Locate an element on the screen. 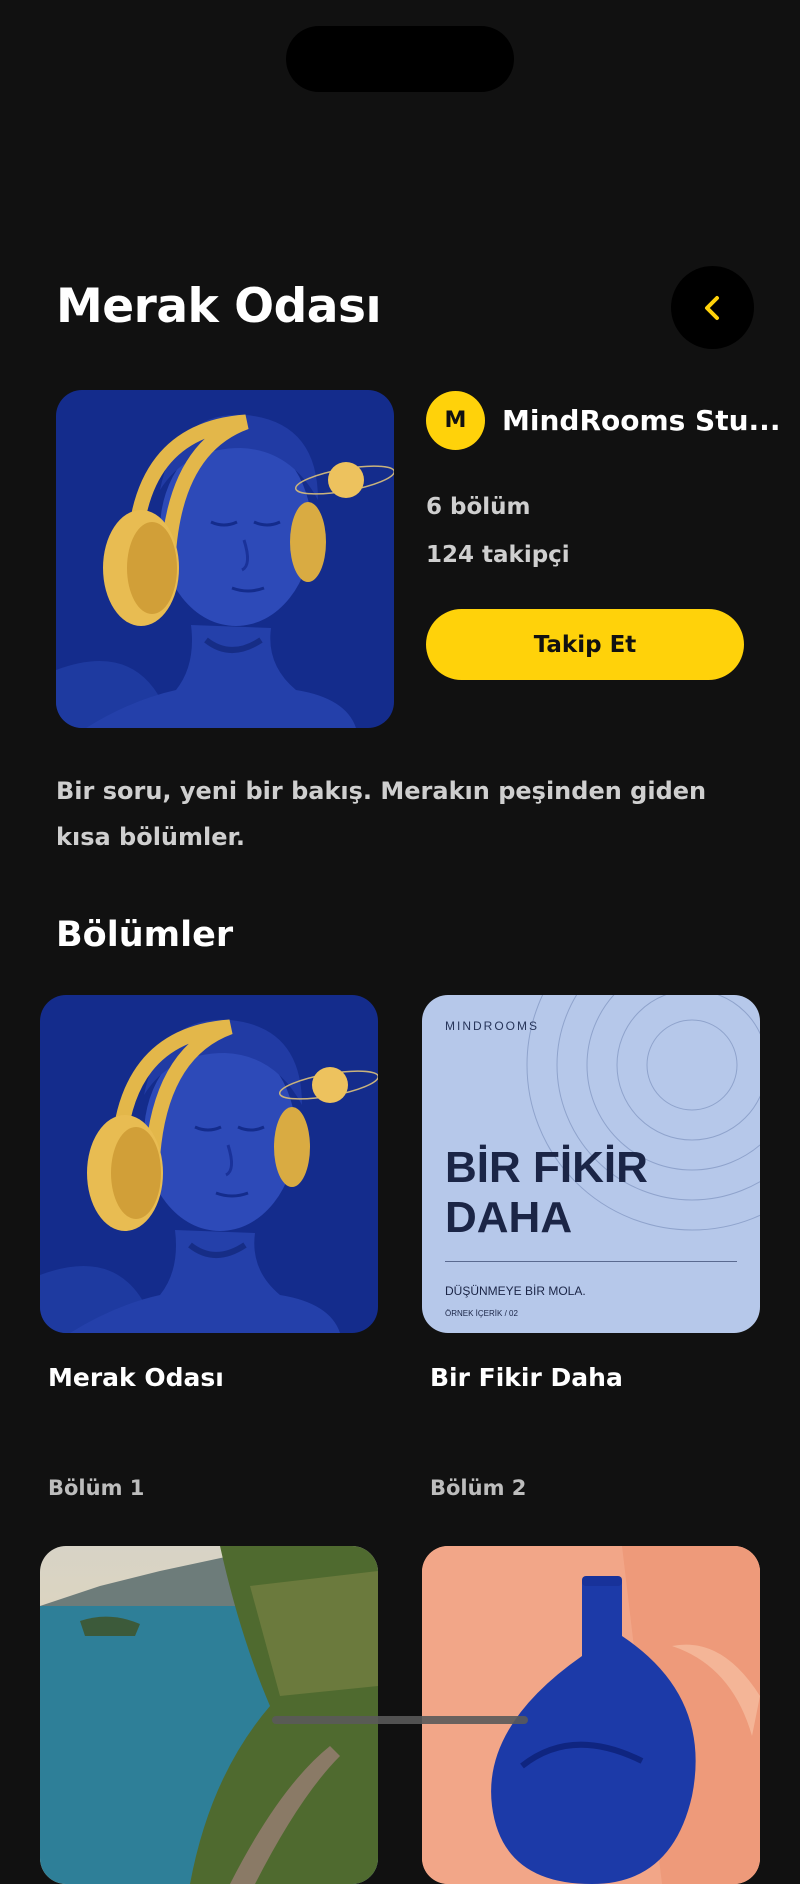 Image resolution: width=800 pixels, height=1884 pixels. cover-headline: BİR FİKİR DAHA is located at coordinates (546, 1192).